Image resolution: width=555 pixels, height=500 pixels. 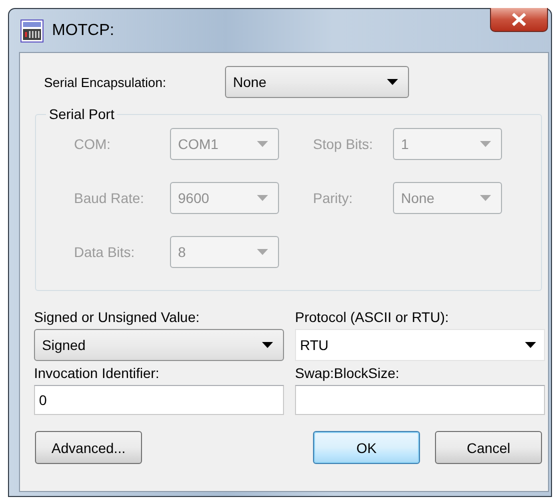 I want to click on dropdown: RTU, so click(x=420, y=345).